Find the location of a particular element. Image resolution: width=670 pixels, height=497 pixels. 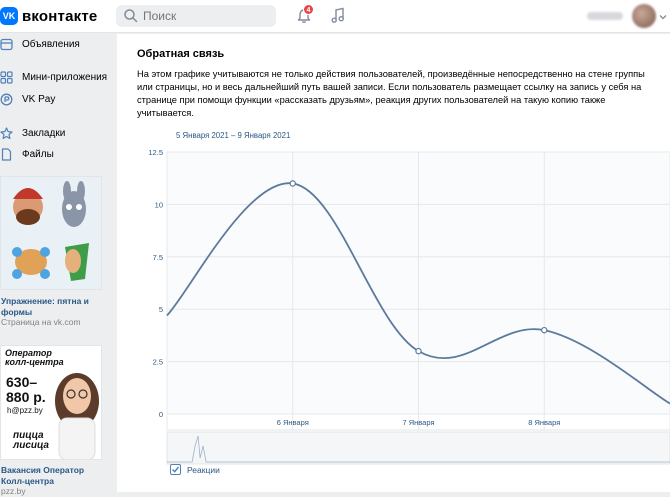

search-box is located at coordinates (196, 16).